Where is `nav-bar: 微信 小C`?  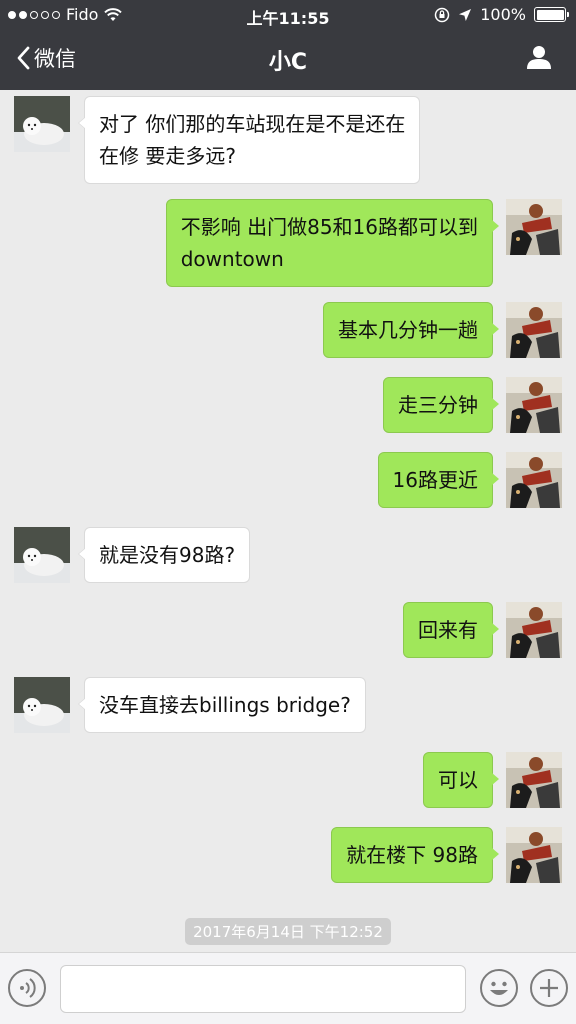 nav-bar: 微信 小C is located at coordinates (288, 60).